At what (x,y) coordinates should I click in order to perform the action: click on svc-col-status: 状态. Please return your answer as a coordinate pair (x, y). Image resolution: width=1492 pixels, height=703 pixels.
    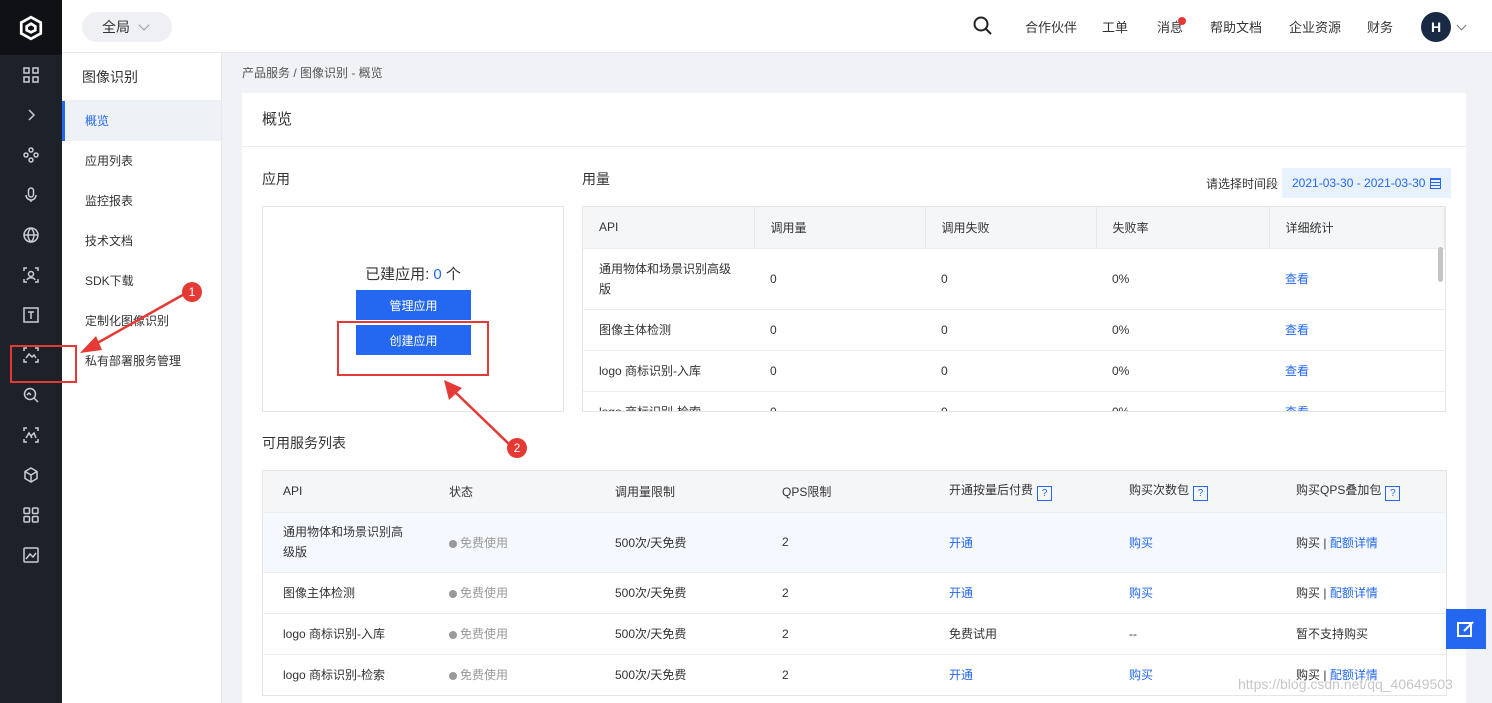
    Looking at the image, I should click on (512, 491).